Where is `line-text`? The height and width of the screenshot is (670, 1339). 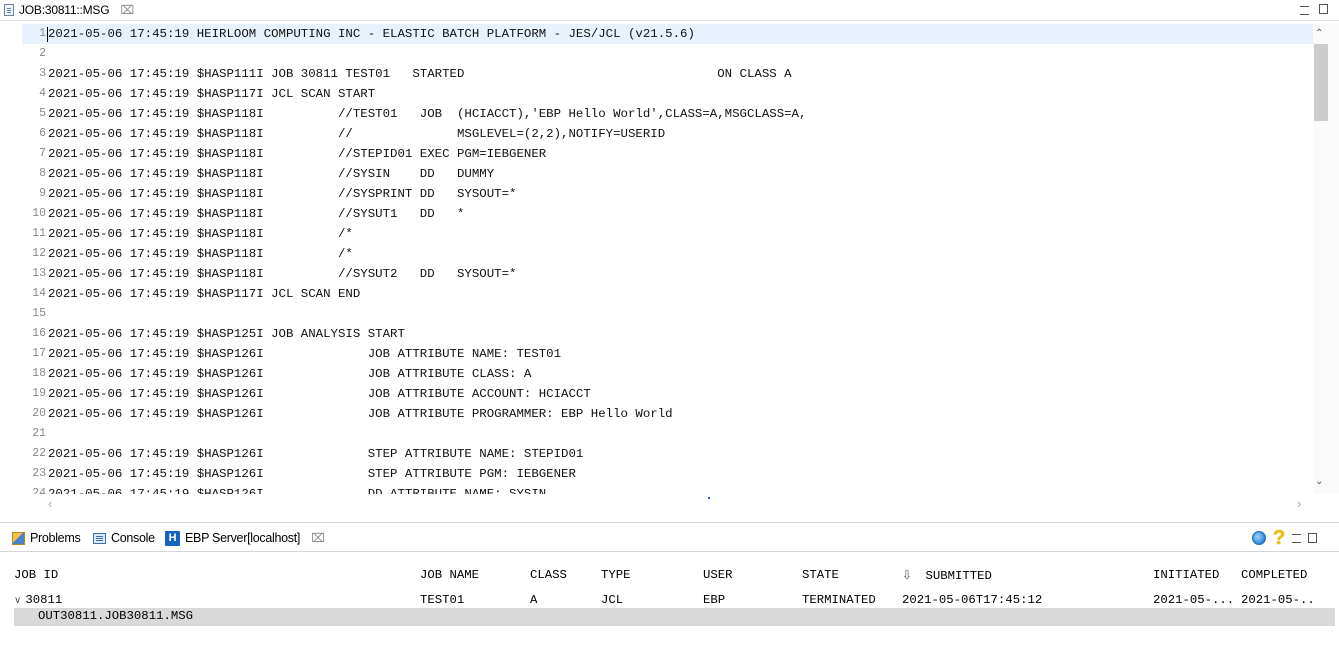
line-text is located at coordinates (47, 314).